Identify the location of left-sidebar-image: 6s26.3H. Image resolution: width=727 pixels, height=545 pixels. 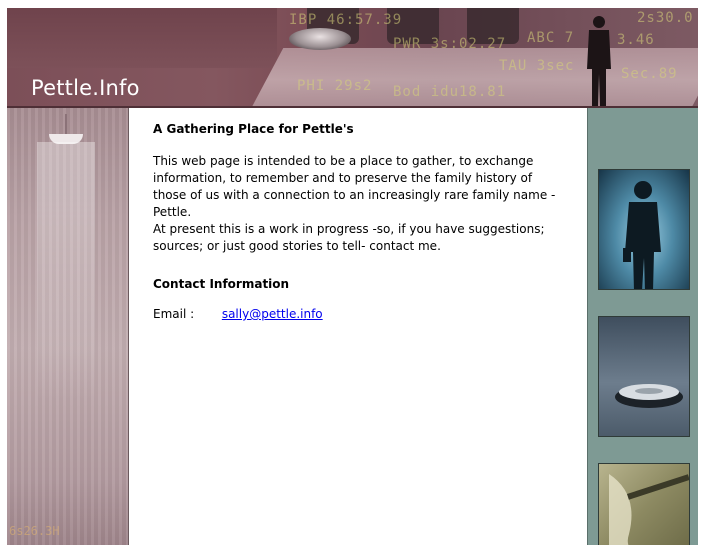
(68, 326).